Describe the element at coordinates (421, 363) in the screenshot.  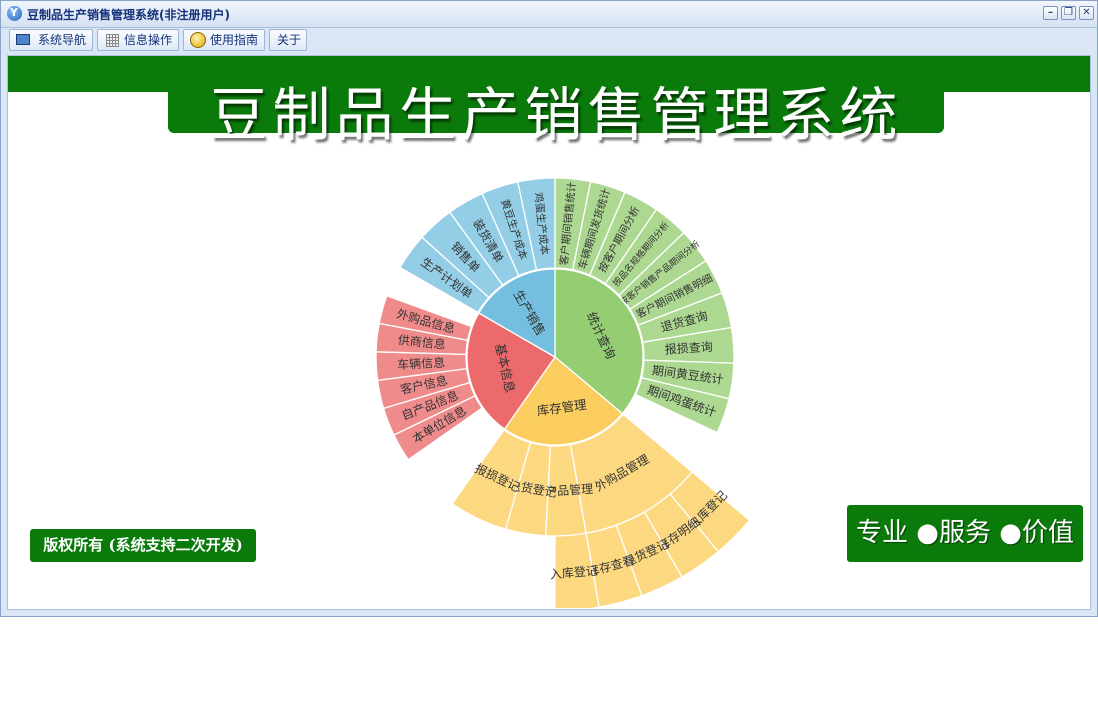
I see `segment-label: 车辆信息` at that location.